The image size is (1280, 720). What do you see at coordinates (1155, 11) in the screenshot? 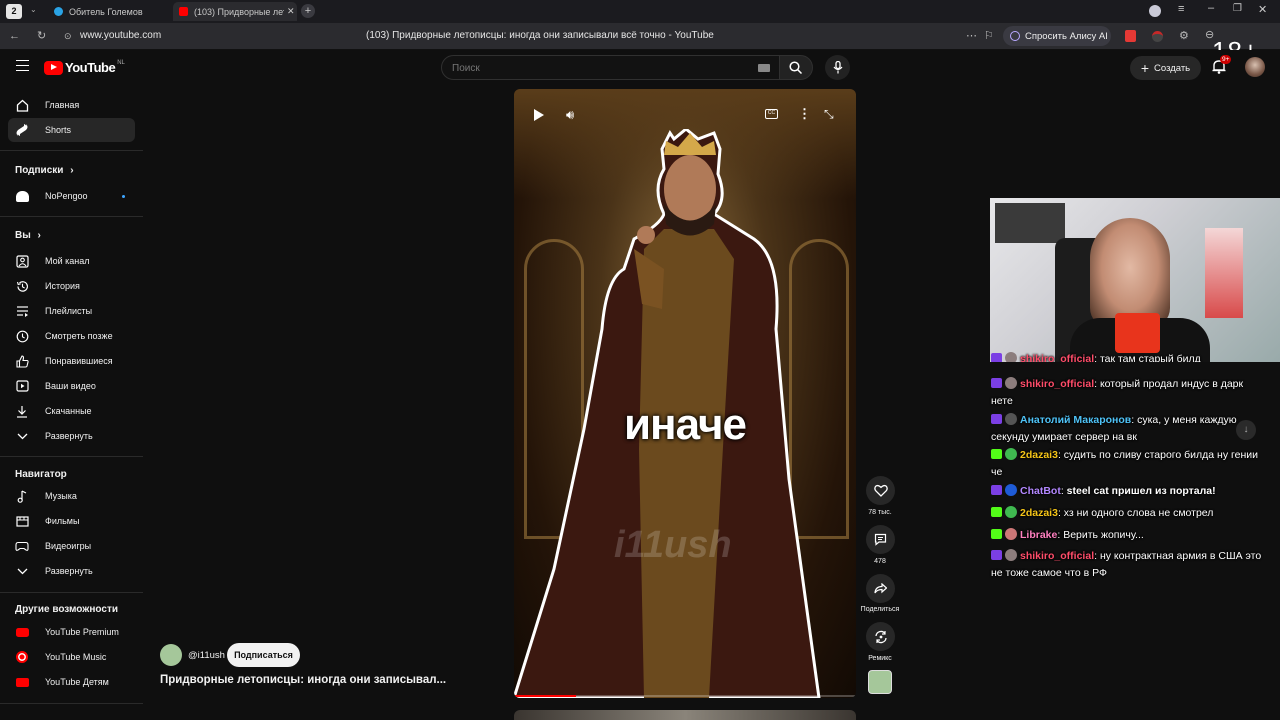
I see `profile-icon` at bounding box center [1155, 11].